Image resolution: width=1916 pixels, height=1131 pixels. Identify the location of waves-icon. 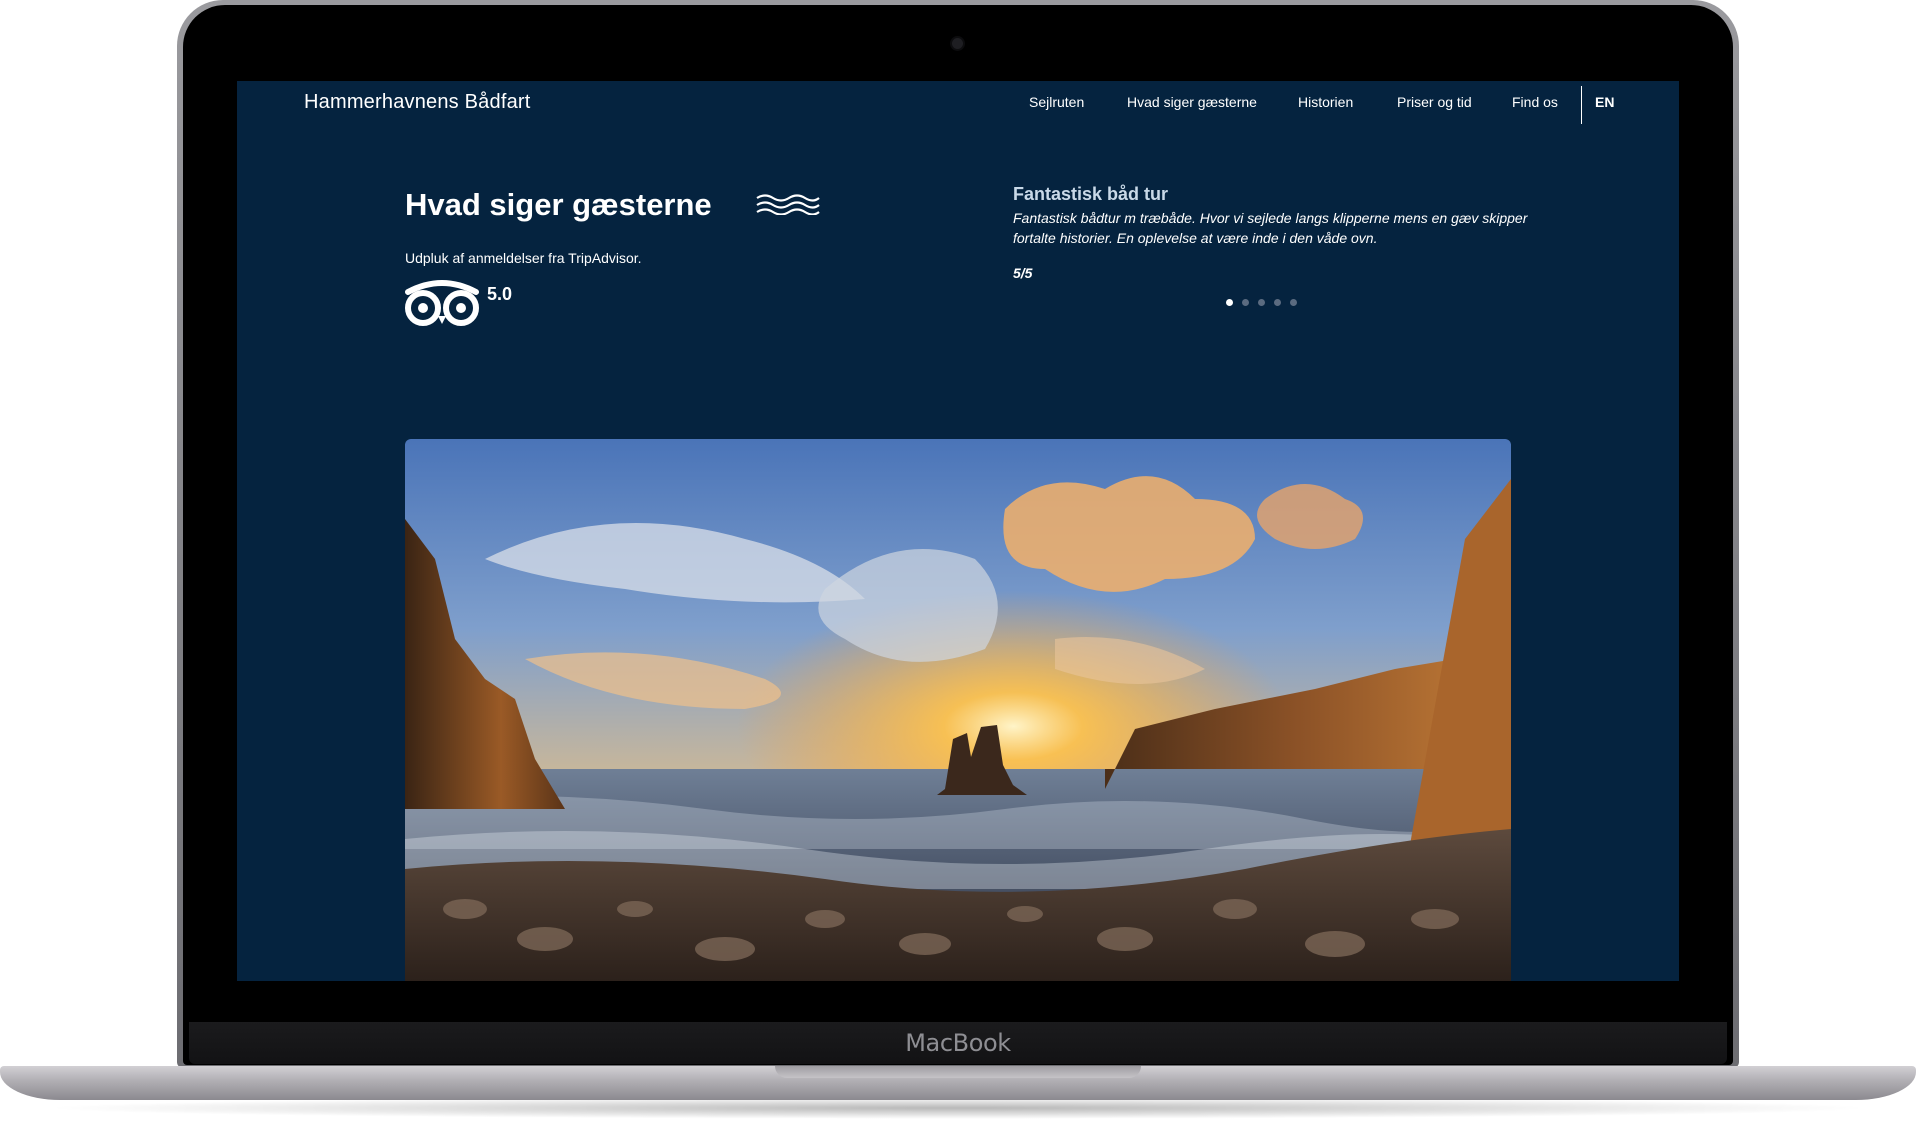
(788, 204).